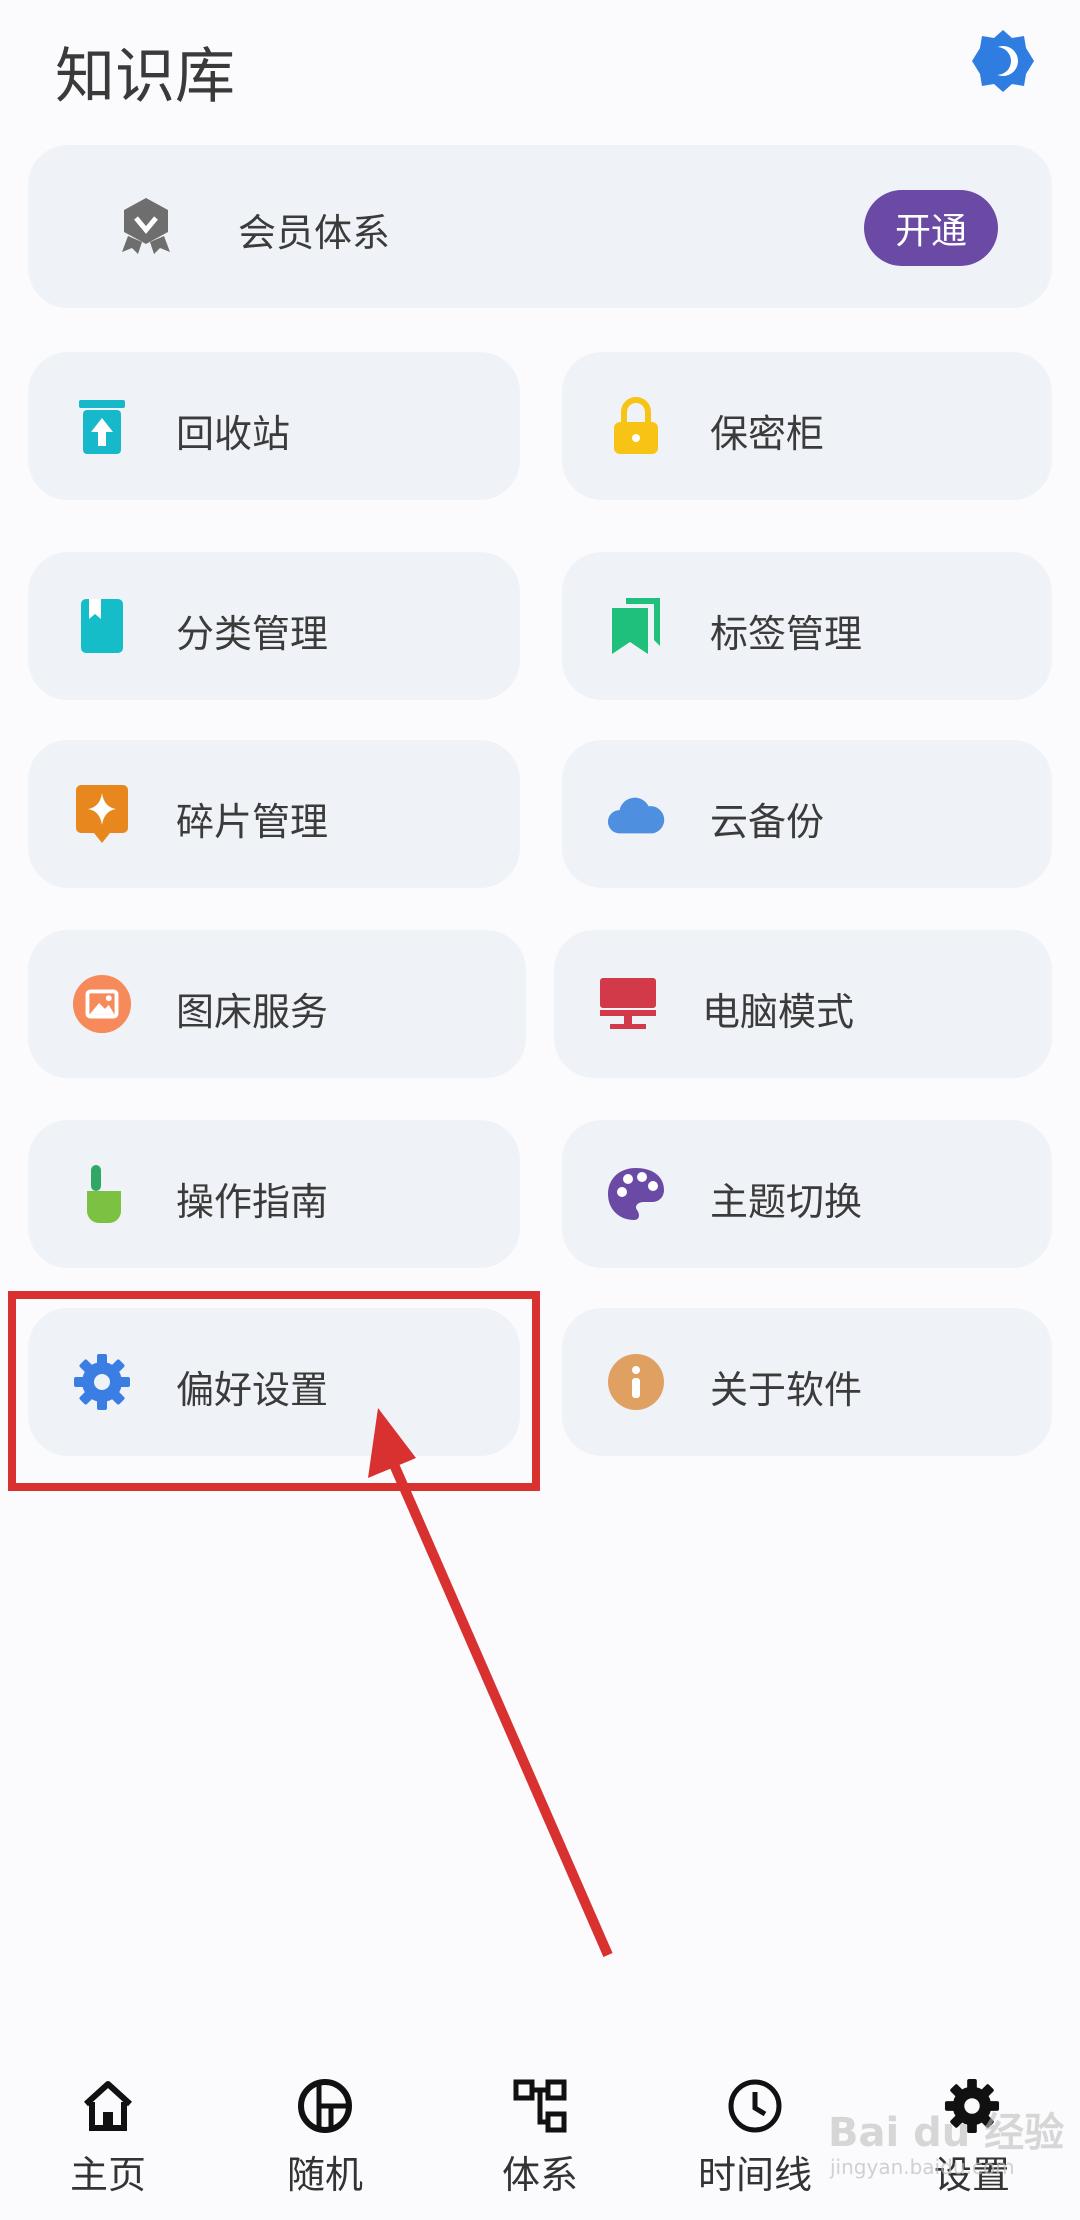 The height and width of the screenshot is (2220, 1080). What do you see at coordinates (922, 2167) in the screenshot?
I see `watermark-url: jingyan.baidu.com` at bounding box center [922, 2167].